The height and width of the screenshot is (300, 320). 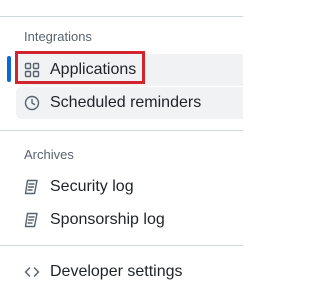 What do you see at coordinates (58, 36) in the screenshot?
I see `section-heading-integrations: Integrations` at bounding box center [58, 36].